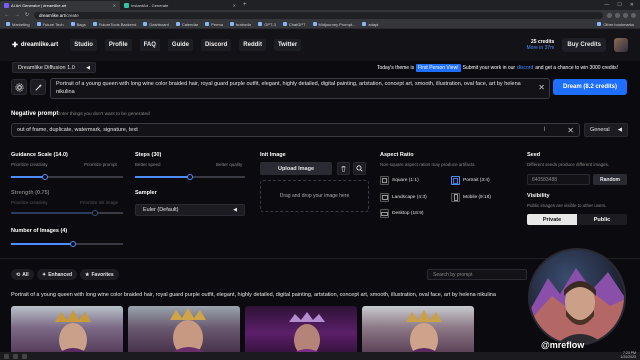 The height and width of the screenshot is (360, 640). What do you see at coordinates (584, 45) in the screenshot?
I see `buy-credits-button: Buy Credits` at bounding box center [584, 45].